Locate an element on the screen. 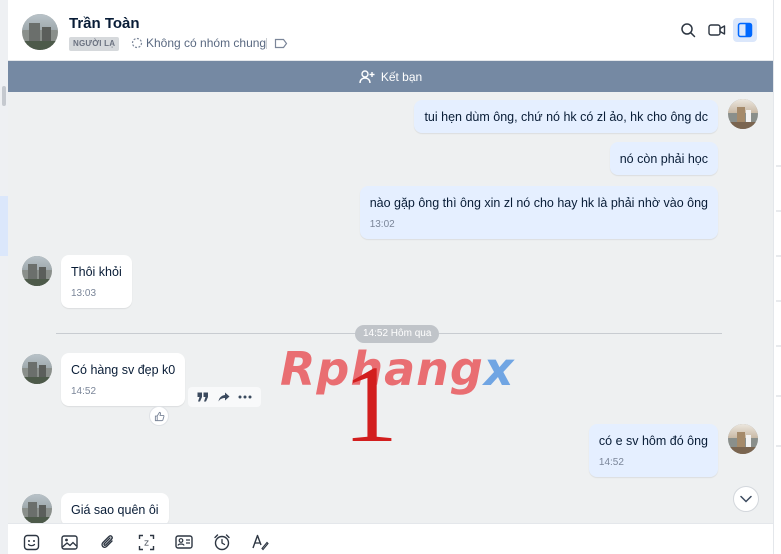 The height and width of the screenshot is (554, 781). selected-conversation-edge is located at coordinates (4, 226).